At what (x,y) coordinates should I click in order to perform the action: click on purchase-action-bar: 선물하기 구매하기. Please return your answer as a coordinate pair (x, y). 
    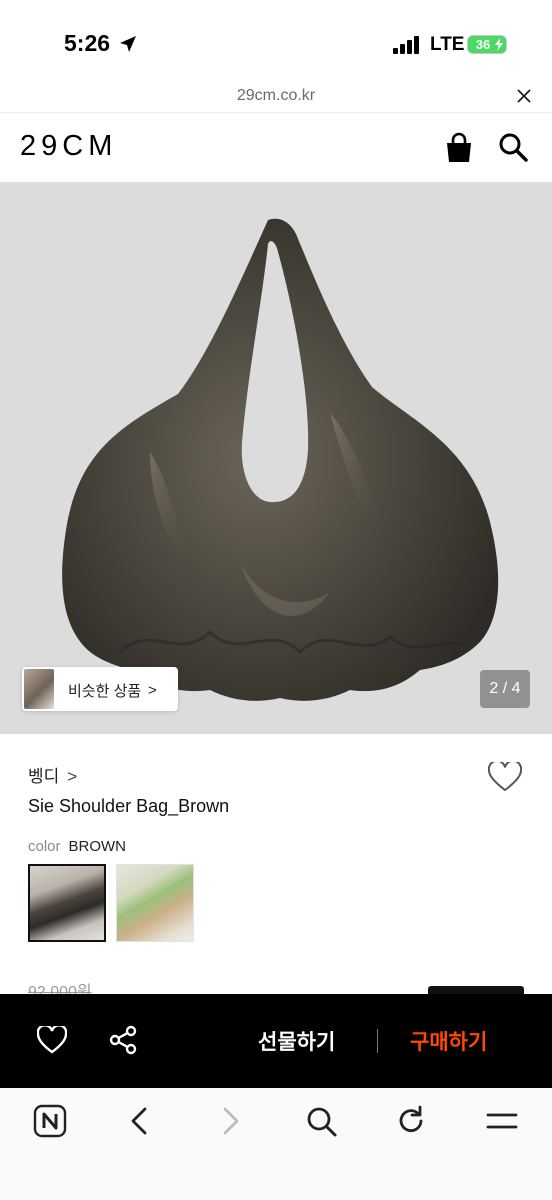
    Looking at the image, I should click on (276, 1041).